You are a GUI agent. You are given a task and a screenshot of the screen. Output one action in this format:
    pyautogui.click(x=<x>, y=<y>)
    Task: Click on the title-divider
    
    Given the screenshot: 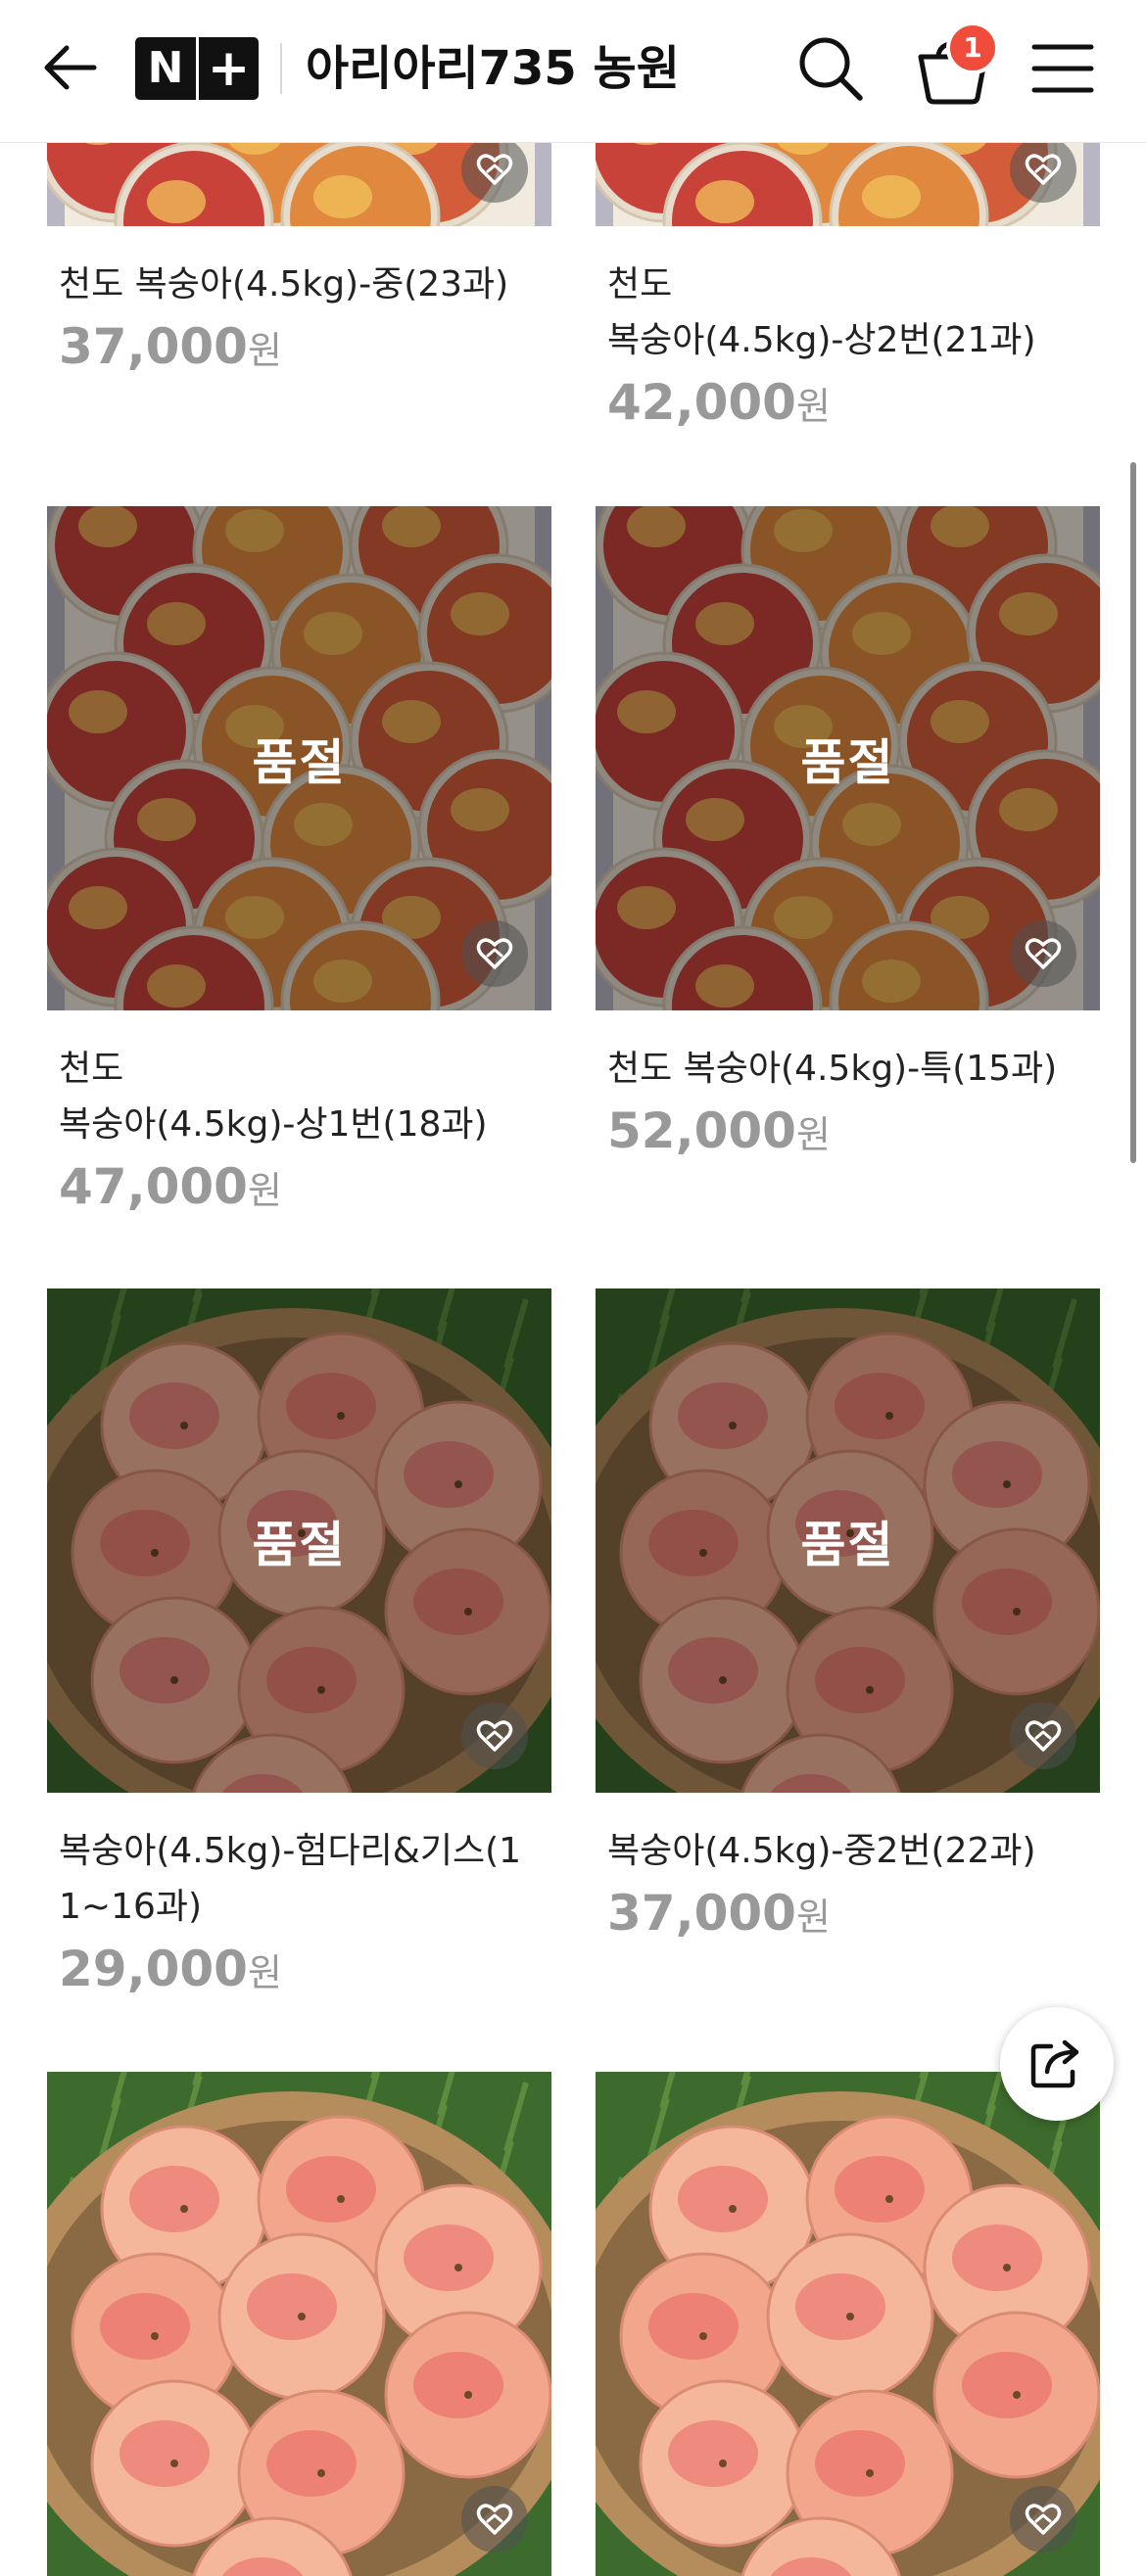 What is the action you would take?
    pyautogui.click(x=281, y=68)
    